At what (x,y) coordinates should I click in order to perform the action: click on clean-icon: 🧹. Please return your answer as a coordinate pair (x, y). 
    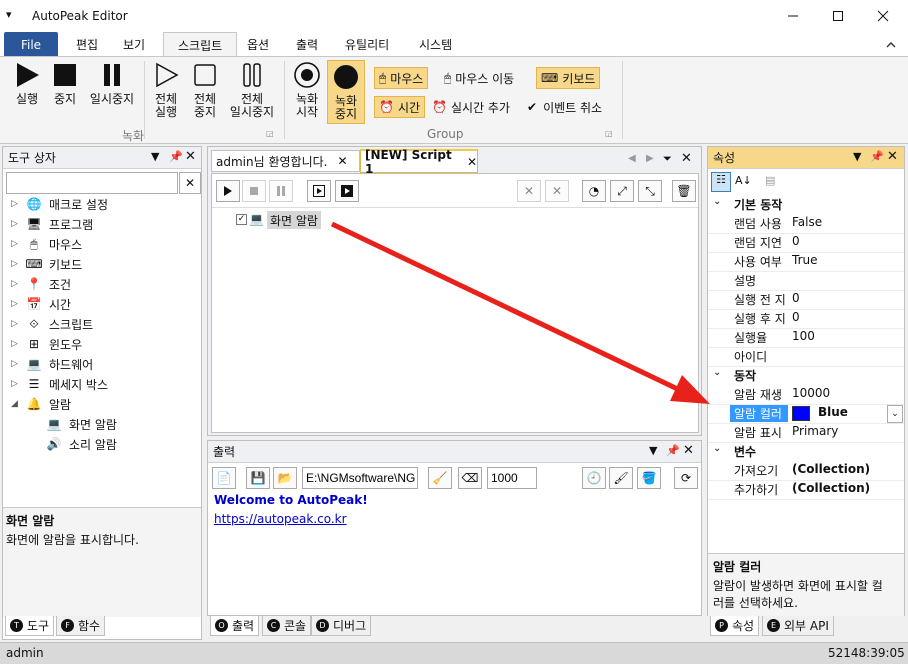
    Looking at the image, I should click on (440, 478).